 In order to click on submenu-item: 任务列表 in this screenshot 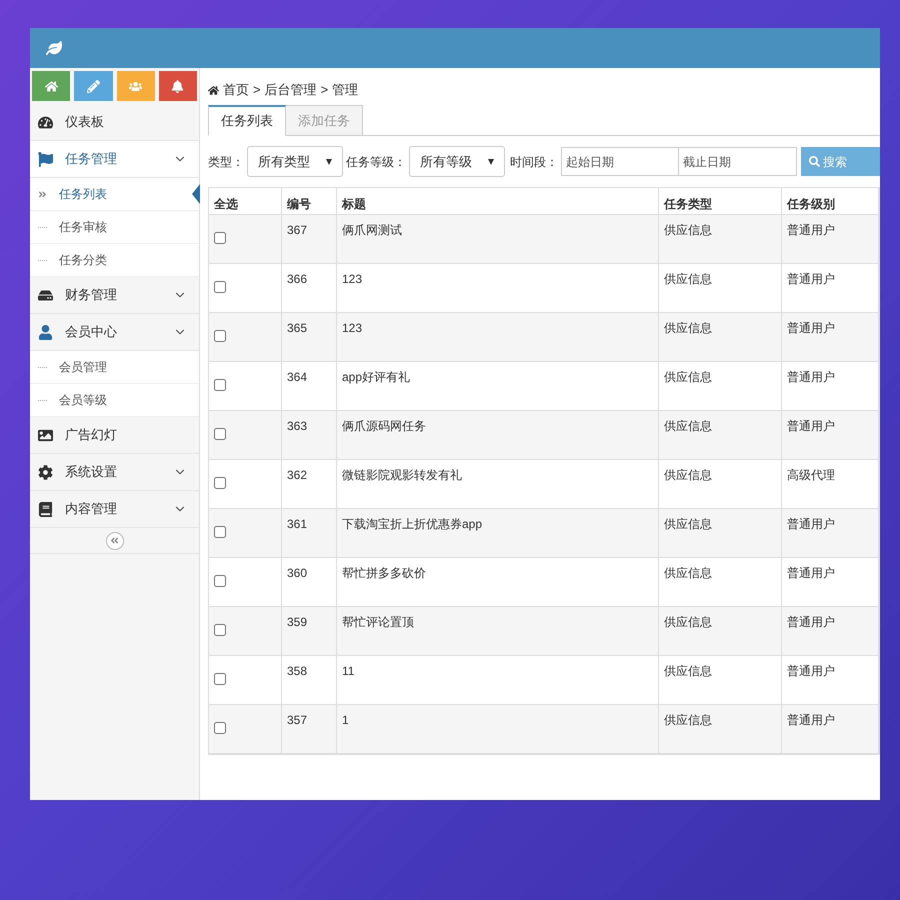, I will do `click(114, 194)`.